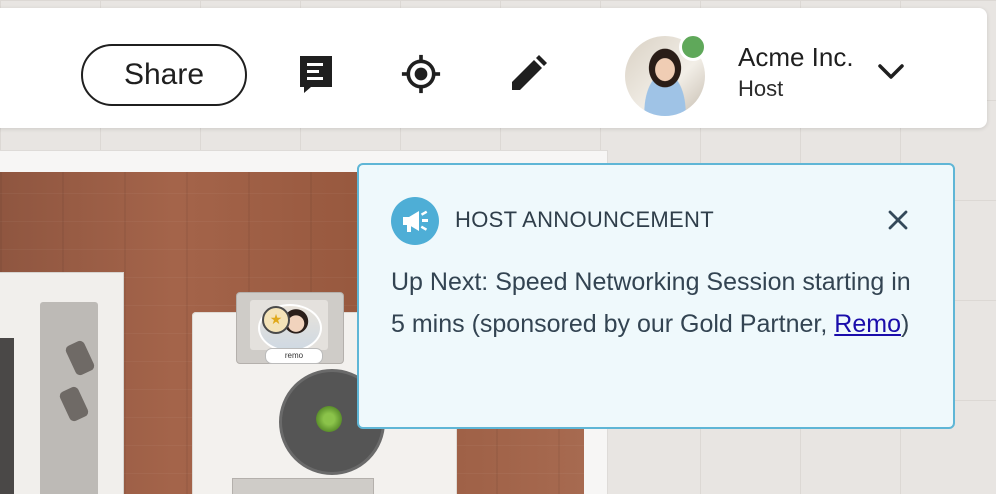 This screenshot has width=996, height=494. I want to click on chevron-down-icon, so click(891, 72).